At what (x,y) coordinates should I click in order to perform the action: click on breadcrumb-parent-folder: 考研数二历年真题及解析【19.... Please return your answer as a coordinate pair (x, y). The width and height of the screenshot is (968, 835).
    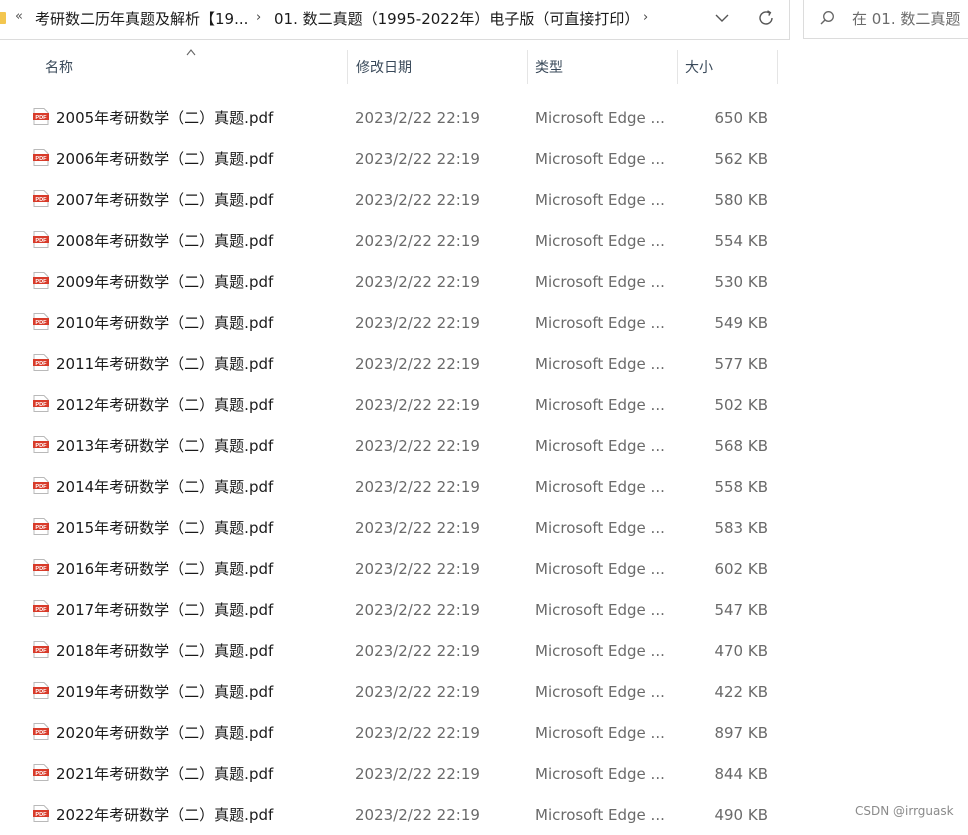
    Looking at the image, I should click on (141, 19).